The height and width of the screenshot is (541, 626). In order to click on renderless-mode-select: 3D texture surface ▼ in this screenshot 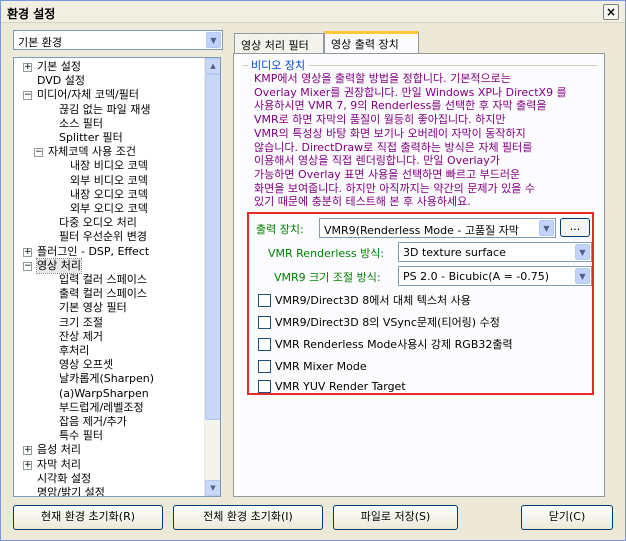, I will do `click(495, 252)`.